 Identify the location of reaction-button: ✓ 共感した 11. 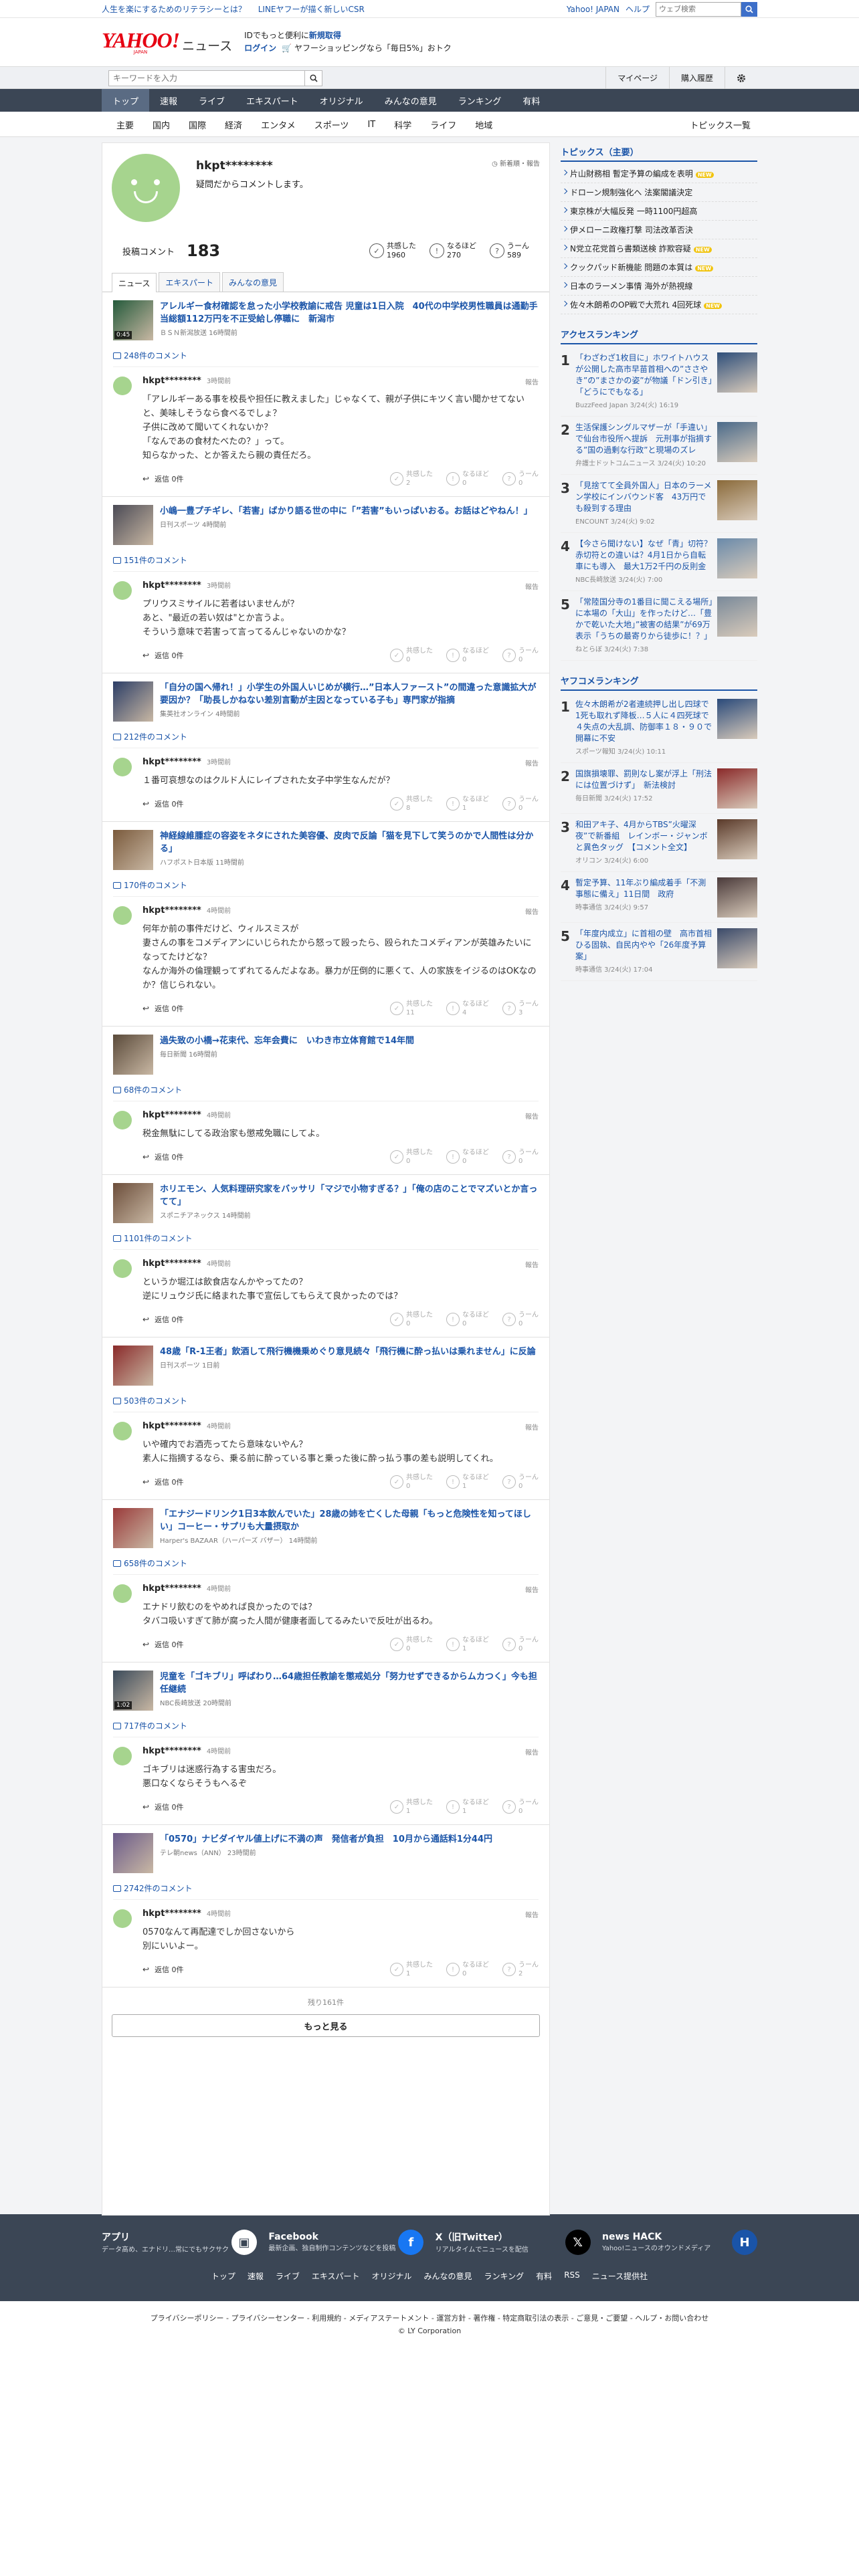
(411, 1008).